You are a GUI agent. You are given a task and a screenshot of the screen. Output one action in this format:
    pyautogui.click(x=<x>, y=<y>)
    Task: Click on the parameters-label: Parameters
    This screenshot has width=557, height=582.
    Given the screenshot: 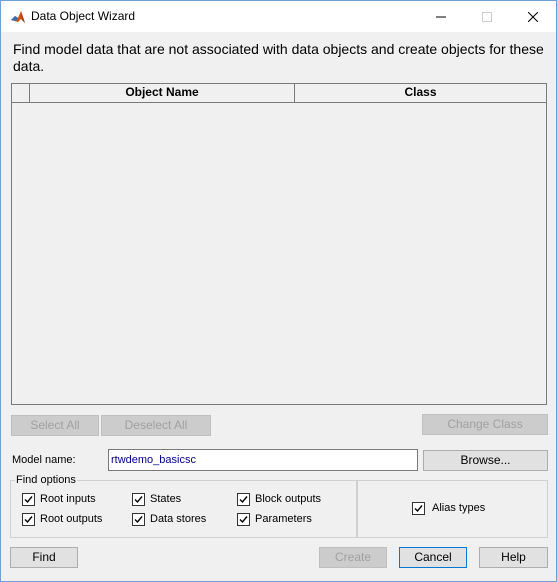 What is the action you would take?
    pyautogui.click(x=283, y=519)
    